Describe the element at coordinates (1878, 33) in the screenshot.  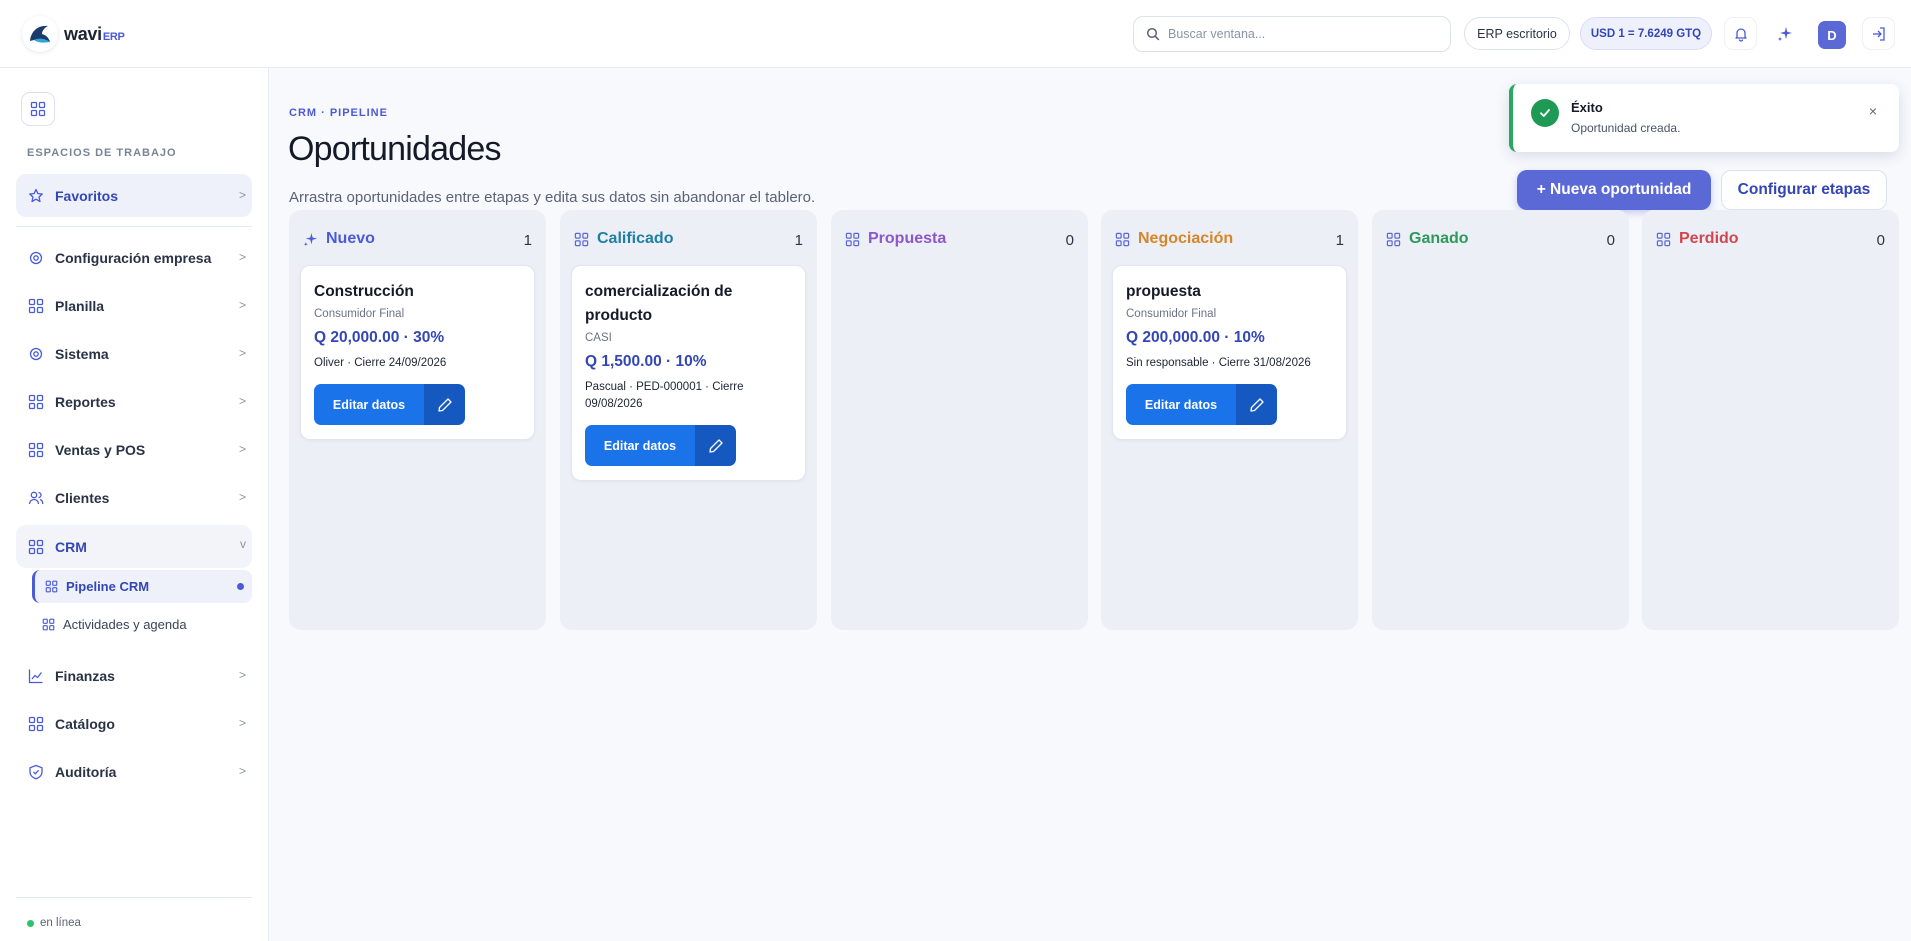
I see `logout-button` at that location.